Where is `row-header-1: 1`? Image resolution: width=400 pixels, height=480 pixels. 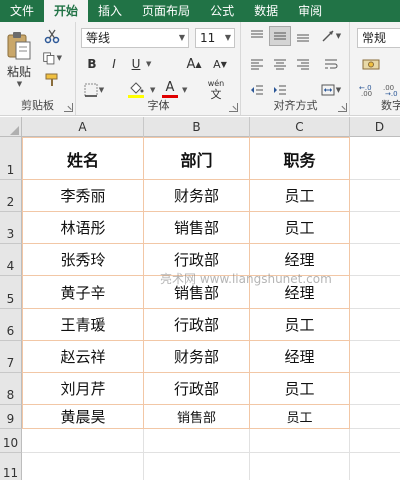 row-header-1: 1 is located at coordinates (11, 158).